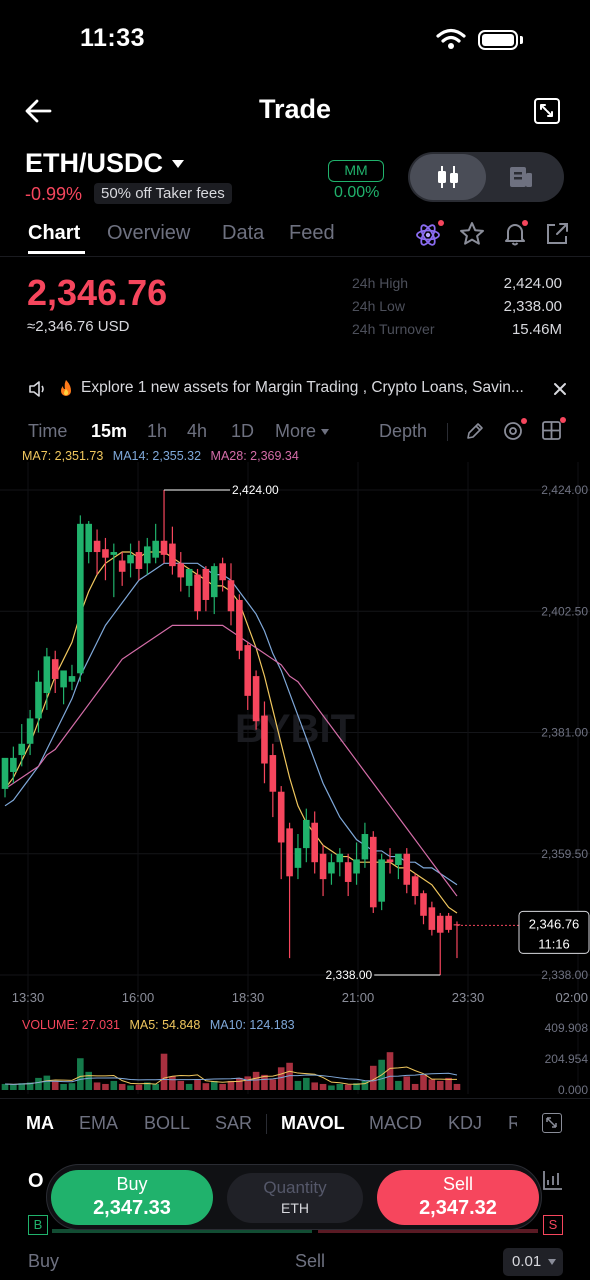  What do you see at coordinates (243, 233) in the screenshot?
I see `tab-data: Data` at bounding box center [243, 233].